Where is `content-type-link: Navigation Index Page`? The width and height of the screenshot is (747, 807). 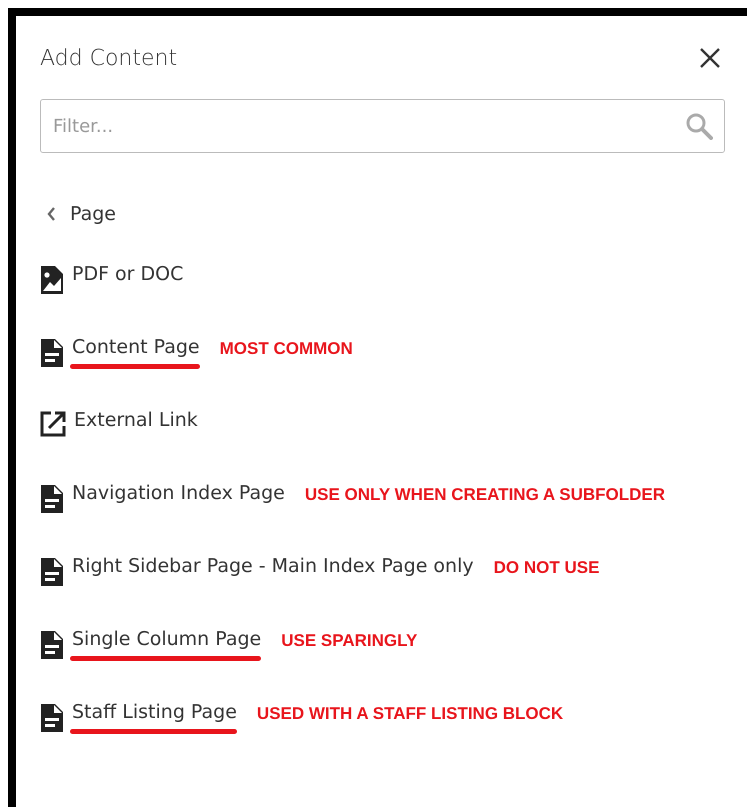
content-type-link: Navigation Index Page is located at coordinates (178, 493).